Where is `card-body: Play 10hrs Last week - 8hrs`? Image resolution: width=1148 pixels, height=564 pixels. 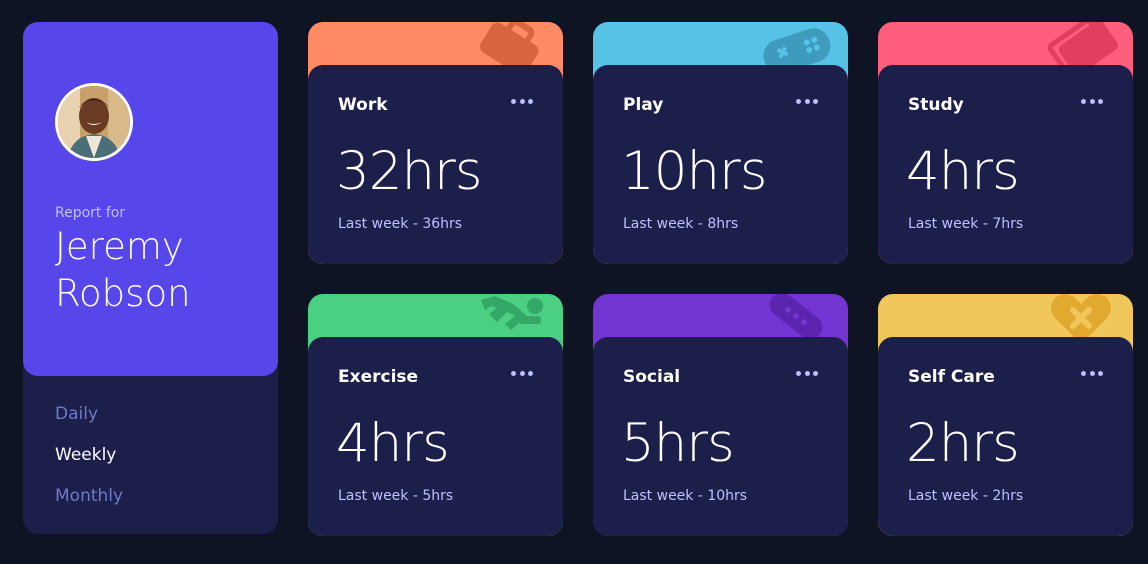
card-body: Play 10hrs Last week - 8hrs is located at coordinates (720, 164).